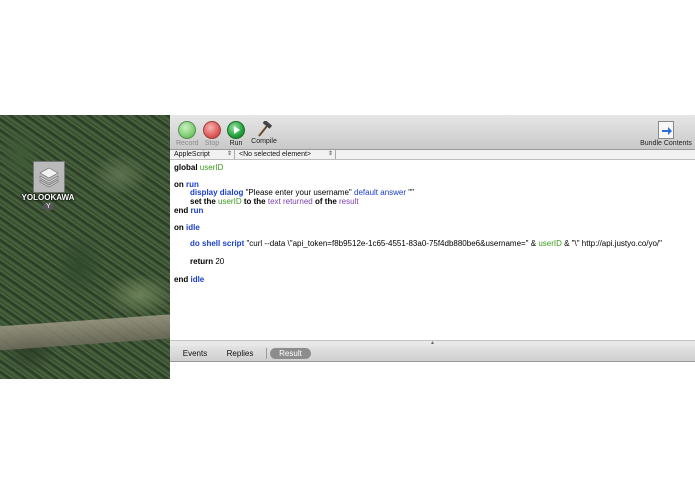  What do you see at coordinates (254, 201) in the screenshot?
I see `keyword: to the` at bounding box center [254, 201].